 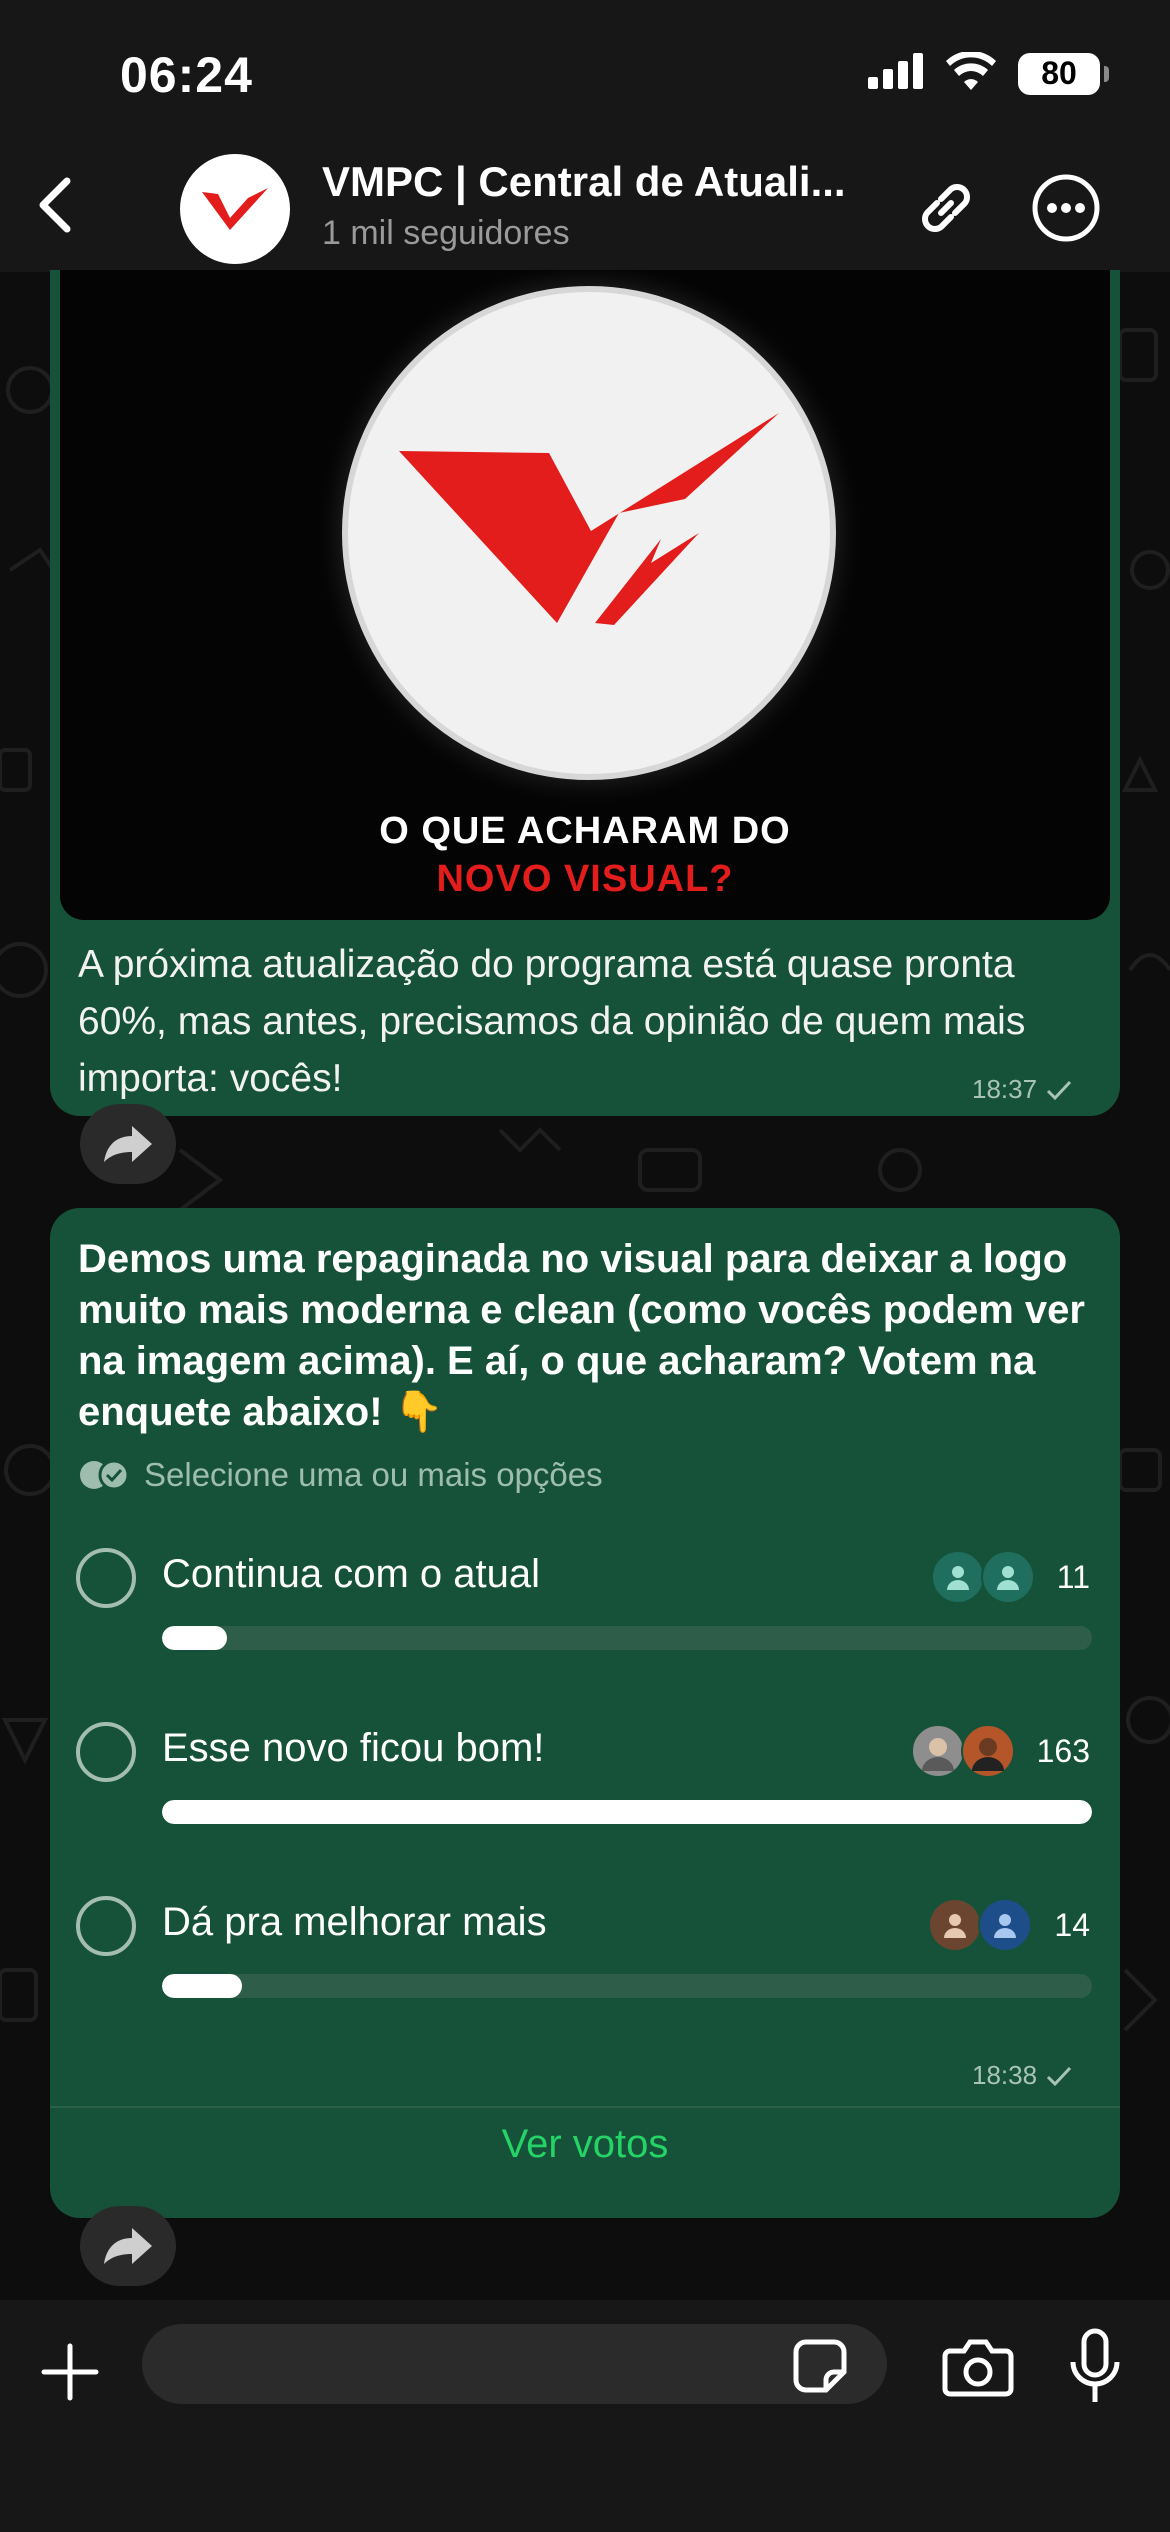 I want to click on back-icon, so click(x=55, y=205).